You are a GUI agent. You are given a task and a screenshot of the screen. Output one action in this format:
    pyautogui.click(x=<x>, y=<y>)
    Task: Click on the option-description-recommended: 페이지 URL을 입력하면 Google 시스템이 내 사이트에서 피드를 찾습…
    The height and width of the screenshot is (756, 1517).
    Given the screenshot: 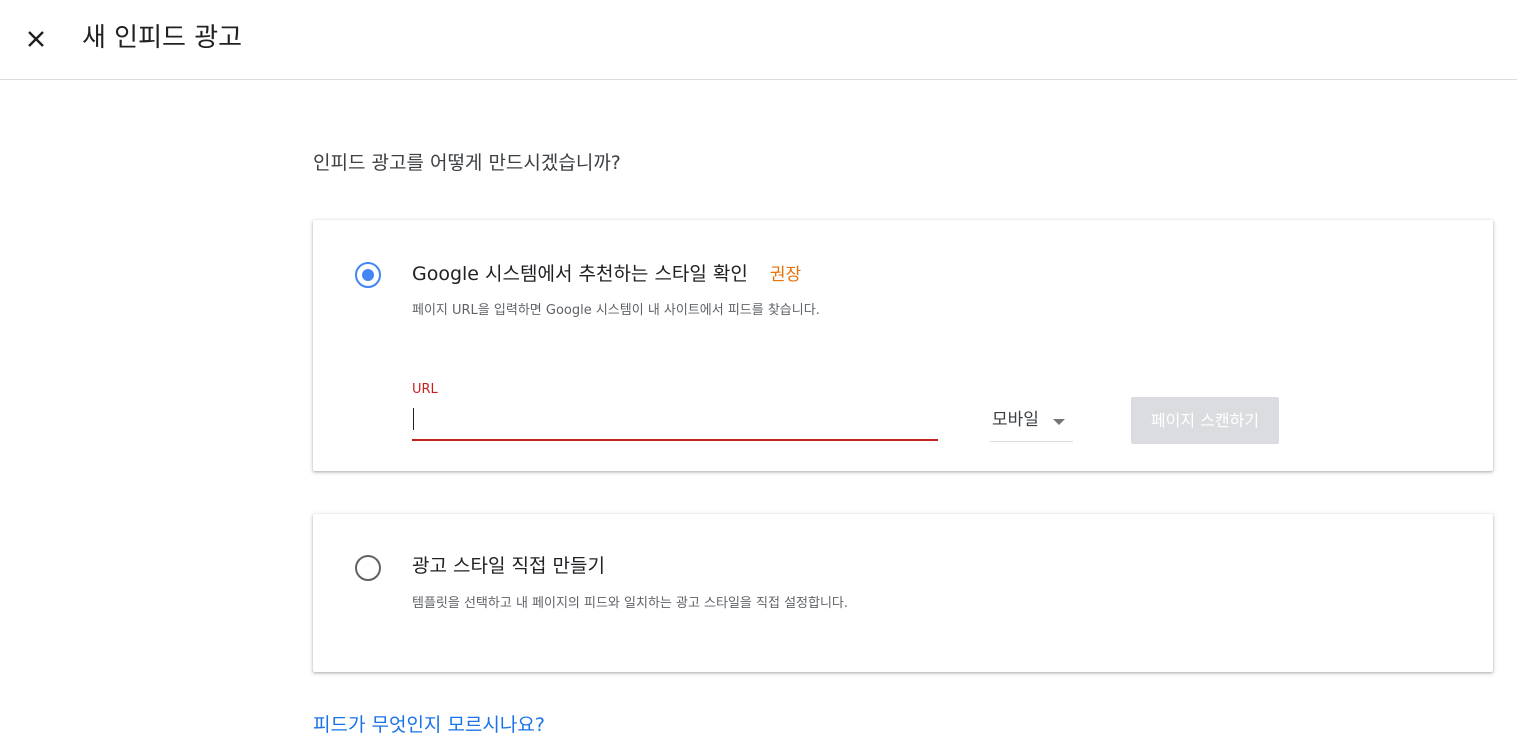 What is the action you would take?
    pyautogui.click(x=616, y=310)
    